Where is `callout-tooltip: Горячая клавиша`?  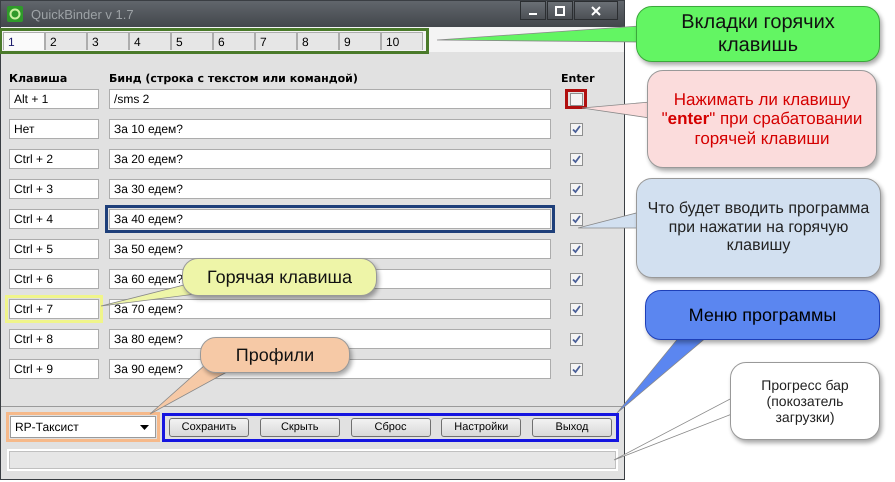 callout-tooltip: Горячая клавиша is located at coordinates (279, 277).